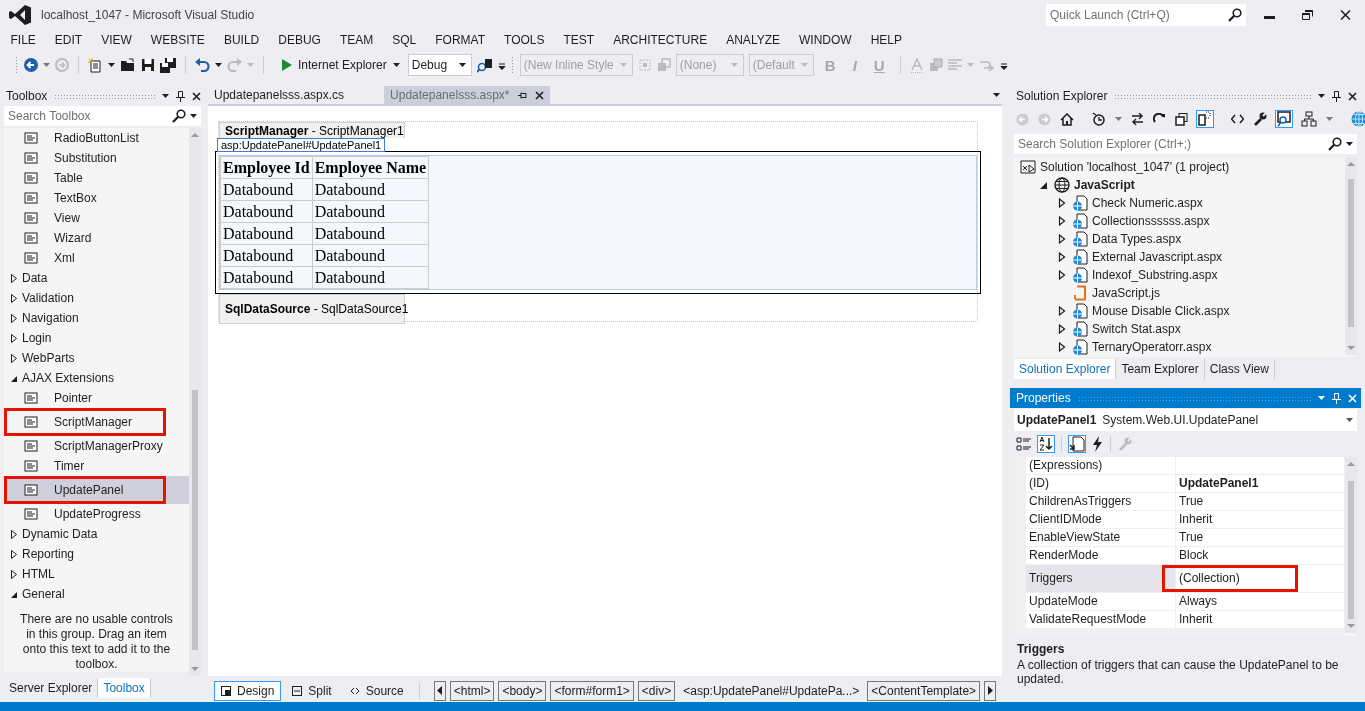 The height and width of the screenshot is (711, 1365). I want to click on menu-item: VIEW, so click(116, 40).